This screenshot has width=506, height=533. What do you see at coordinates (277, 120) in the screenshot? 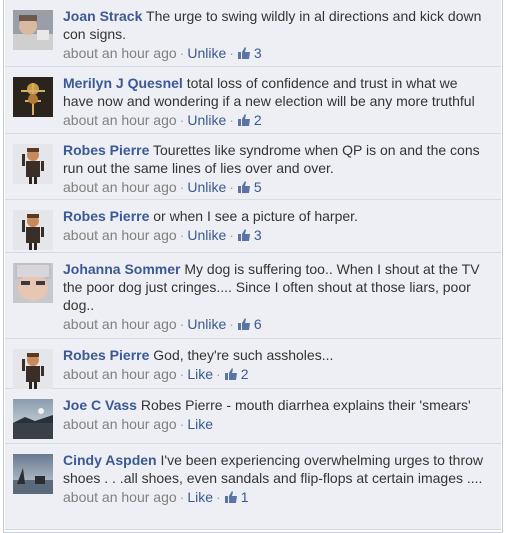
I see `comment-meta: about an hour ago · Unlike · 2` at bounding box center [277, 120].